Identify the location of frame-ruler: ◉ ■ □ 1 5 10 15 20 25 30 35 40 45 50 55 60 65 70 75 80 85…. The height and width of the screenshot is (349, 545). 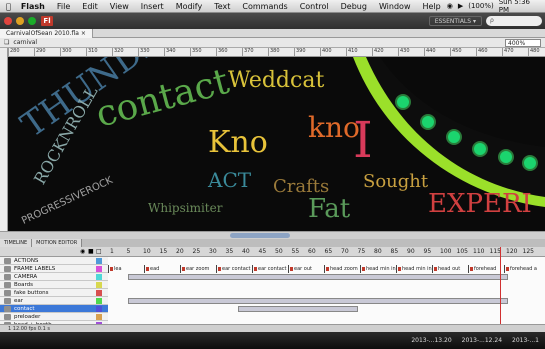
(272, 252).